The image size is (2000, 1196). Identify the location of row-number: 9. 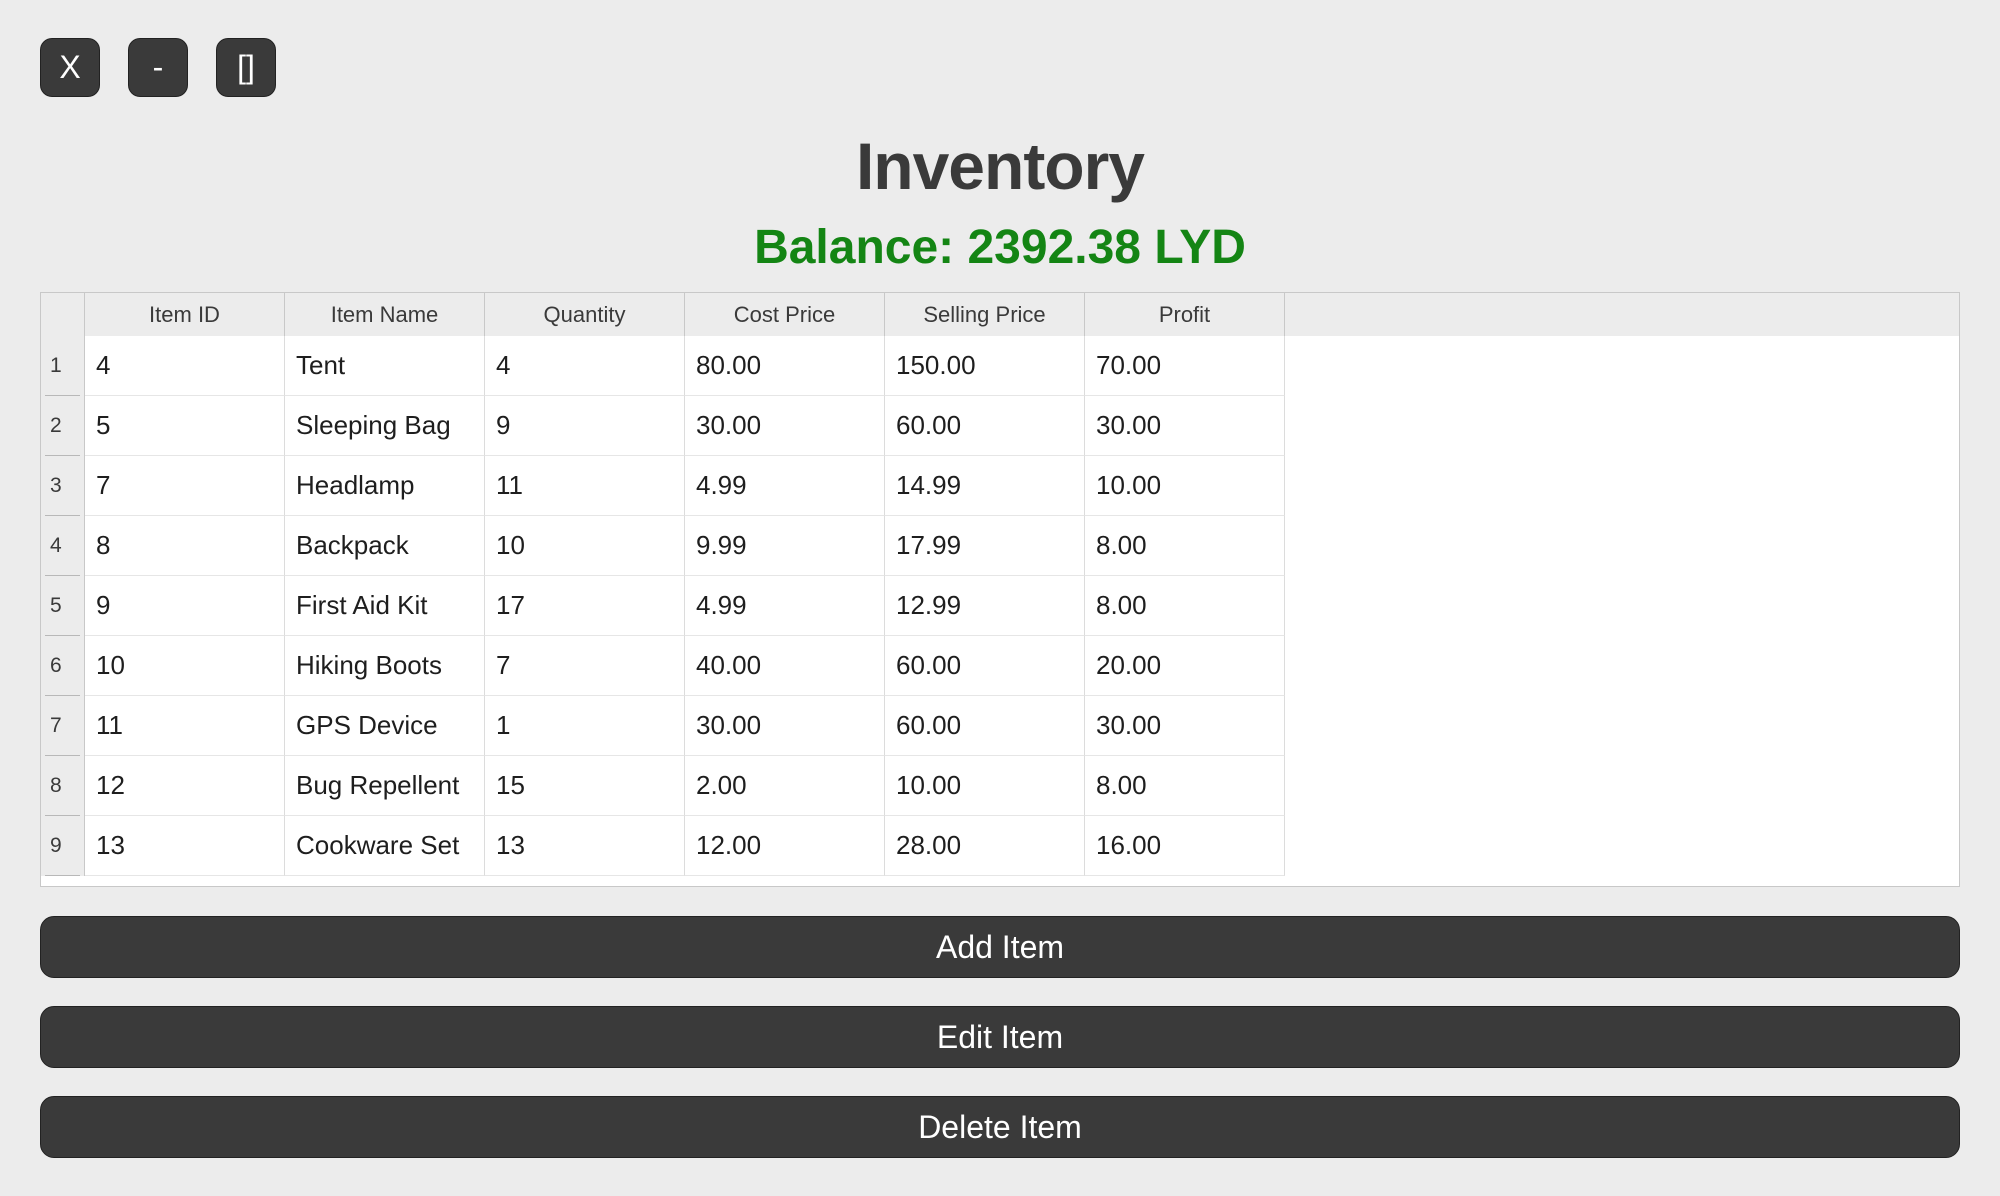
(63, 846).